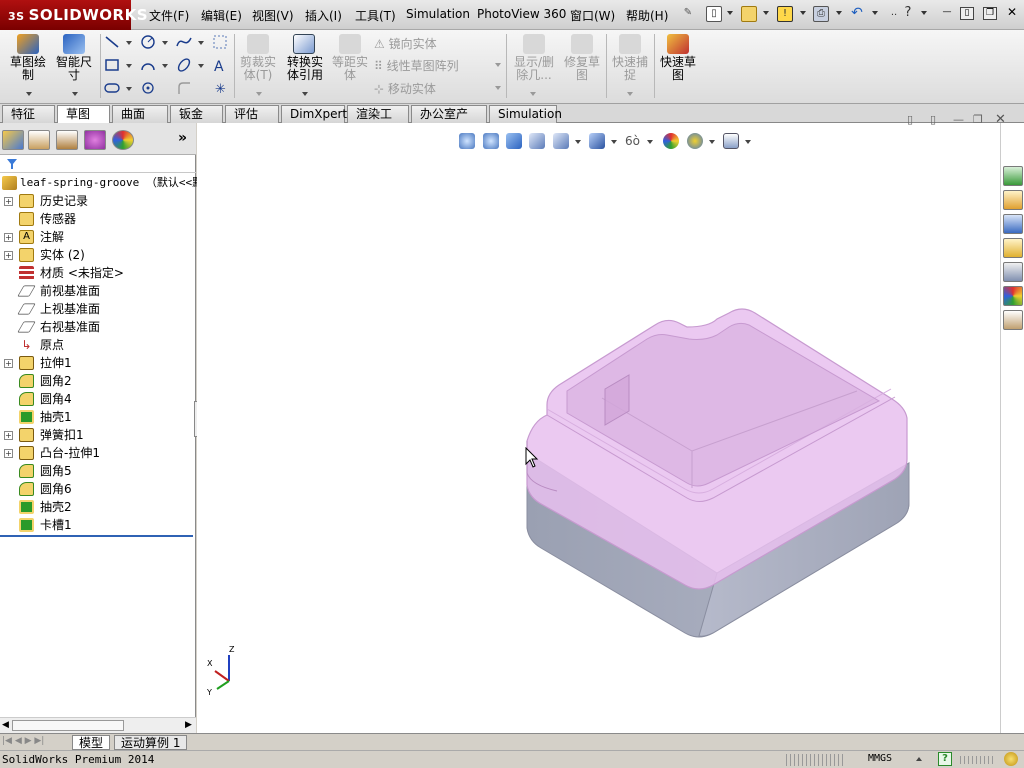  What do you see at coordinates (148, 65) in the screenshot?
I see `arc-icon` at bounding box center [148, 65].